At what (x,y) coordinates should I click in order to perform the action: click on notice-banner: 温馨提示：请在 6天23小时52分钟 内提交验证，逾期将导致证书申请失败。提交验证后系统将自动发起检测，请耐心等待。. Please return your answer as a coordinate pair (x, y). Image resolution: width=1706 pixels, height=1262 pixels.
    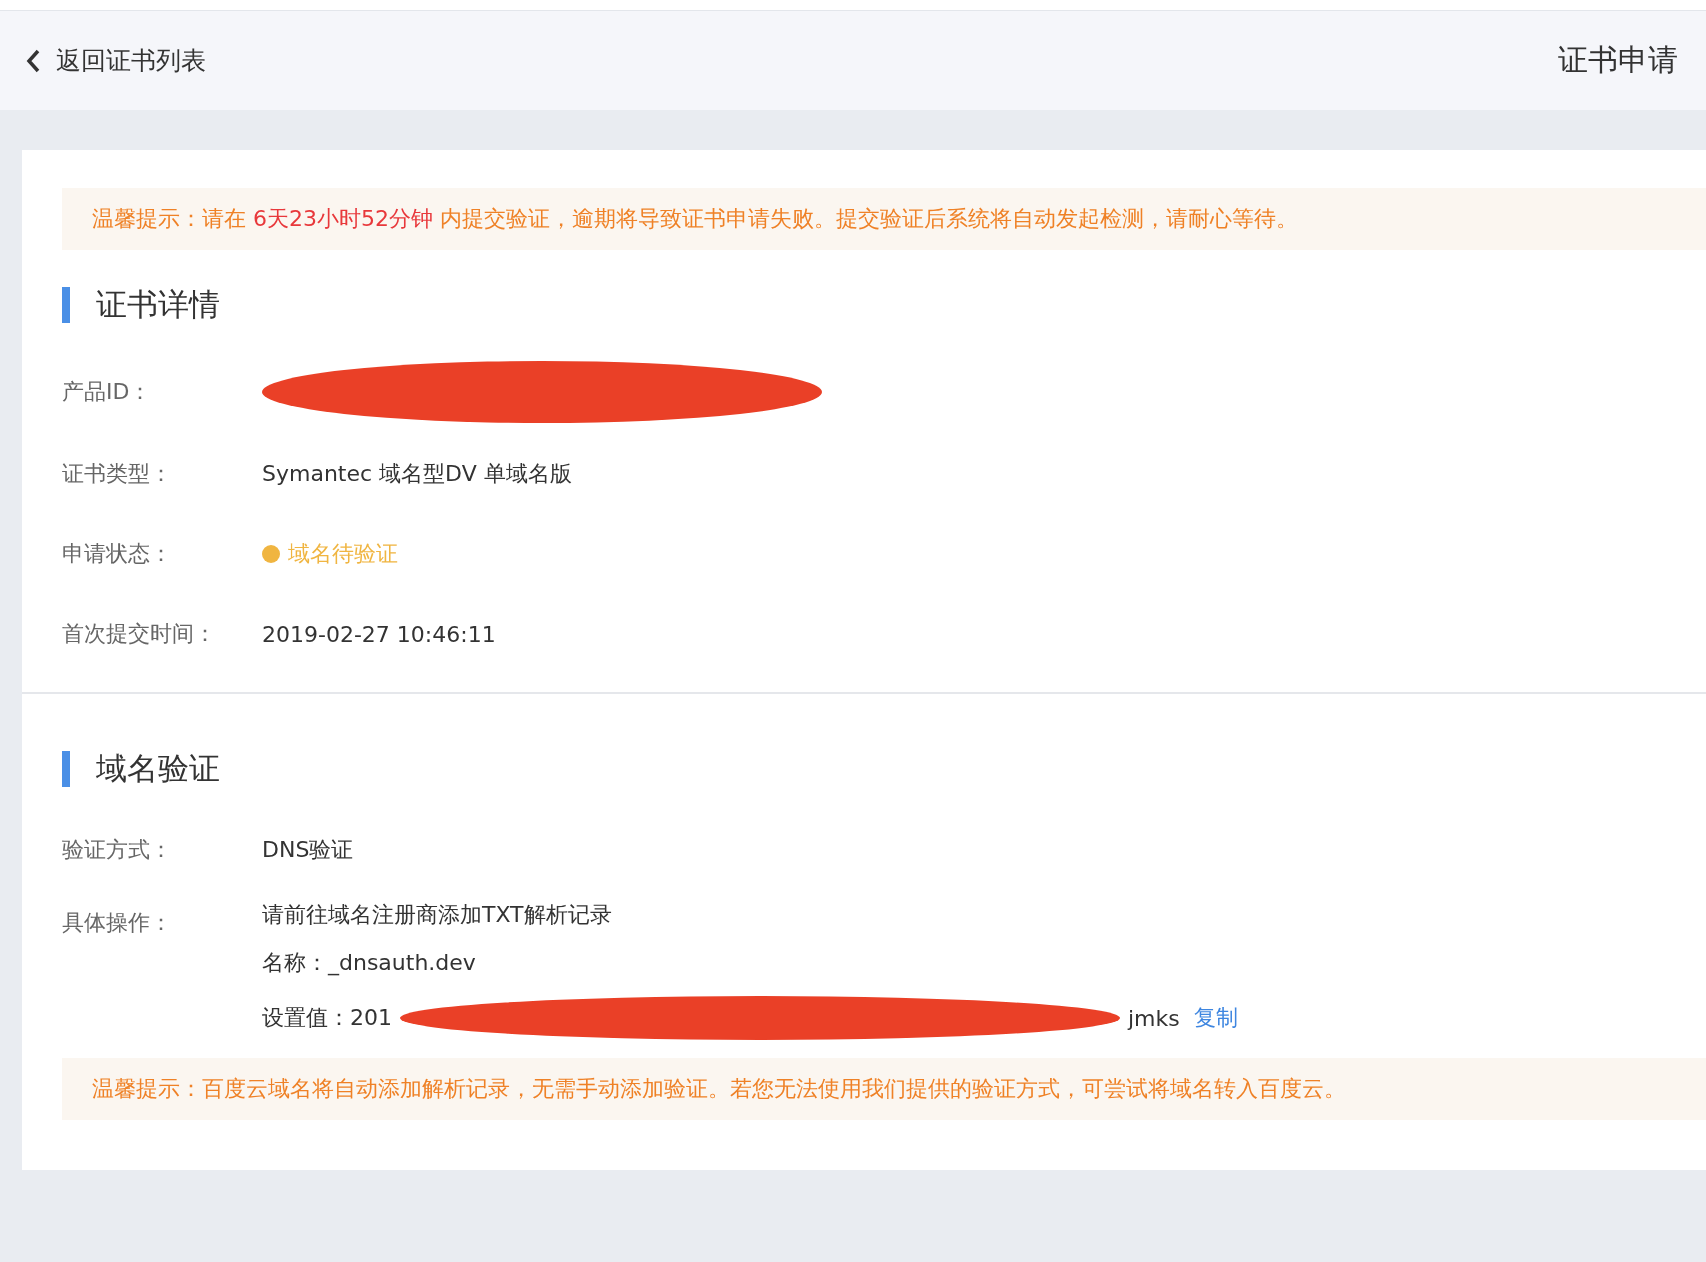
    Looking at the image, I should click on (884, 219).